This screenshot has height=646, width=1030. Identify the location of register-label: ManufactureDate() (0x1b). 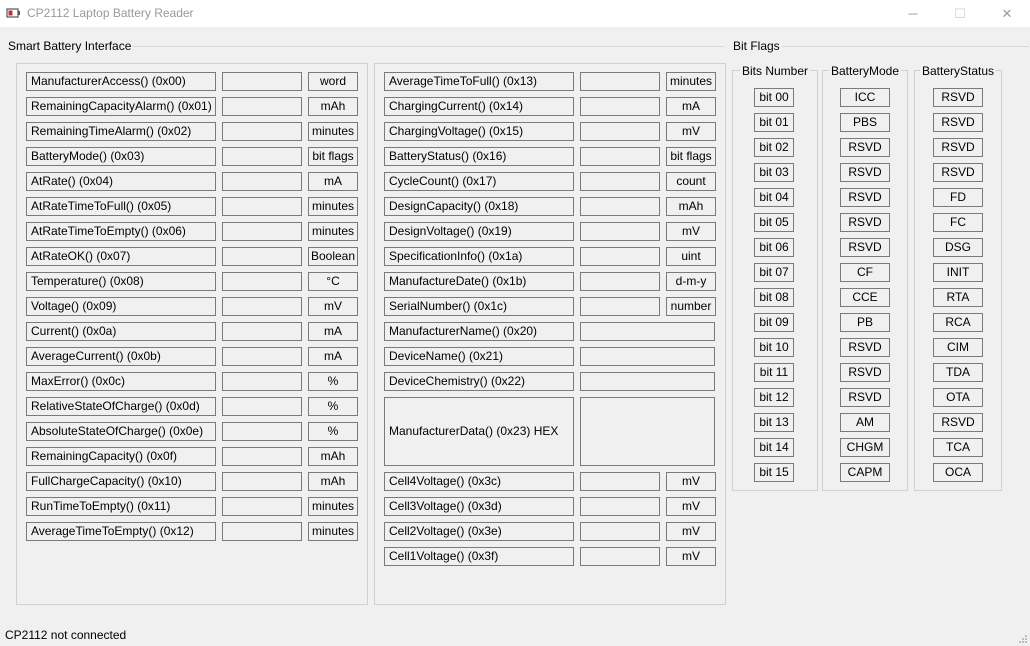
(479, 281).